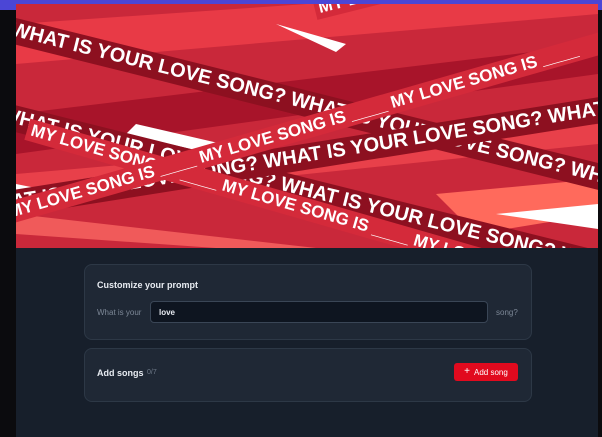  I want to click on right-edge, so click(600, 218).